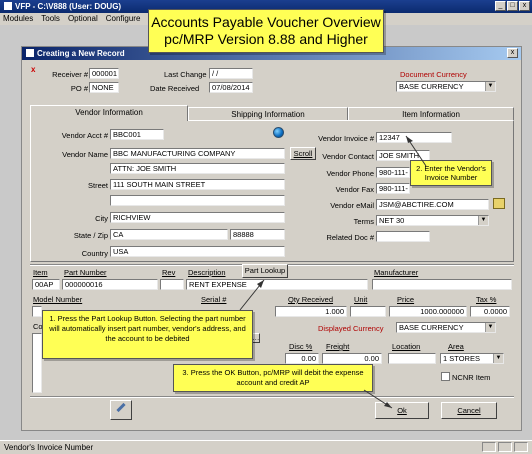 Image resolution: width=532 pixels, height=454 pixels. What do you see at coordinates (268, 114) in the screenshot?
I see `tab-shipping-information: Shipping Information` at bounding box center [268, 114].